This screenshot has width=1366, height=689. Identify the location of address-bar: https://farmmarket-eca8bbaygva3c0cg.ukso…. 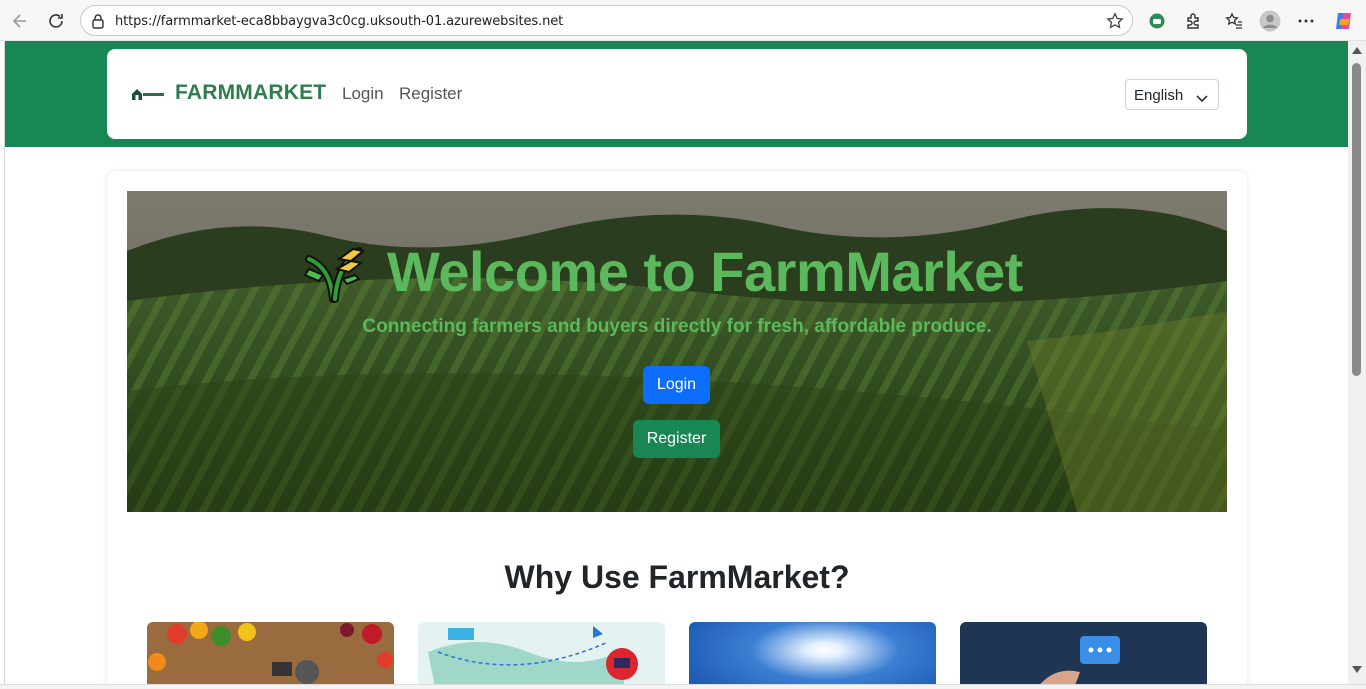
(606, 20).